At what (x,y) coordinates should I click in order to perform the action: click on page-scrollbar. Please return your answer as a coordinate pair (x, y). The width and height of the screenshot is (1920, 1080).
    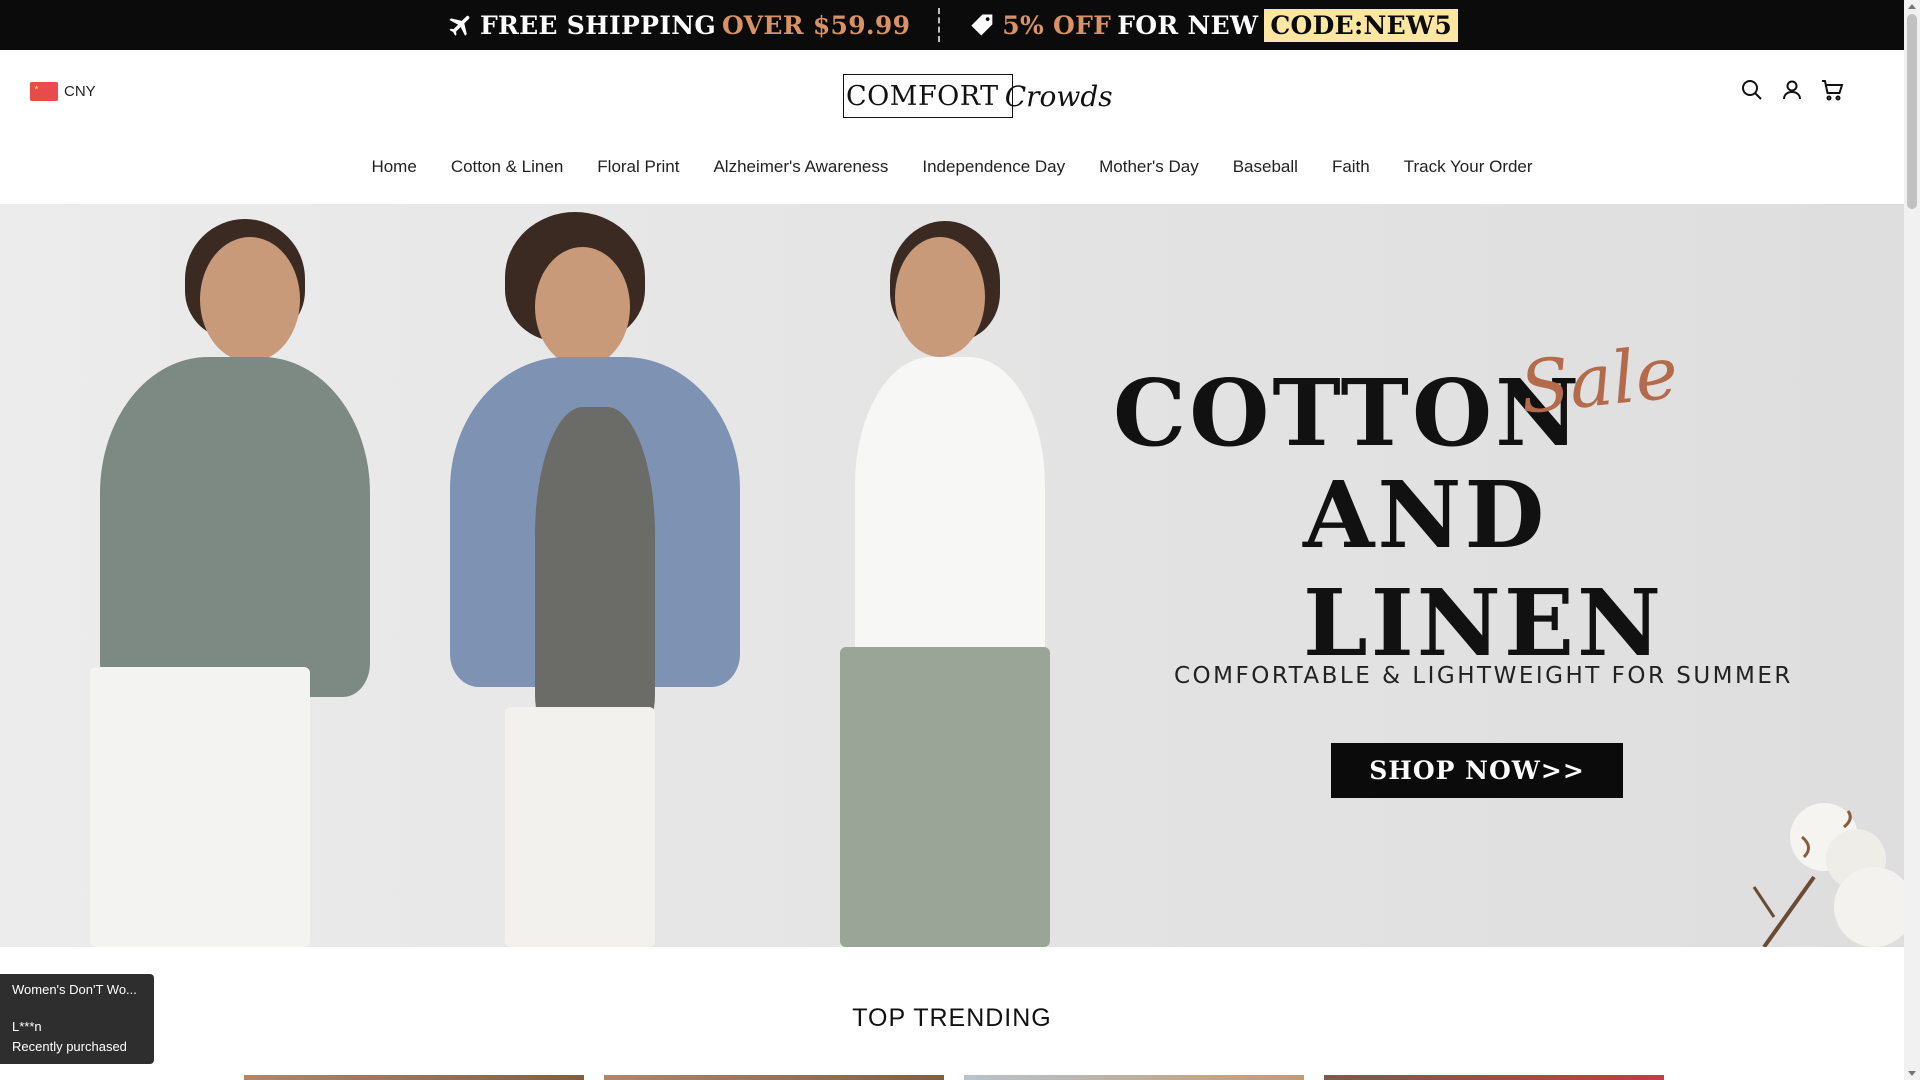
    Looking at the image, I should click on (1912, 540).